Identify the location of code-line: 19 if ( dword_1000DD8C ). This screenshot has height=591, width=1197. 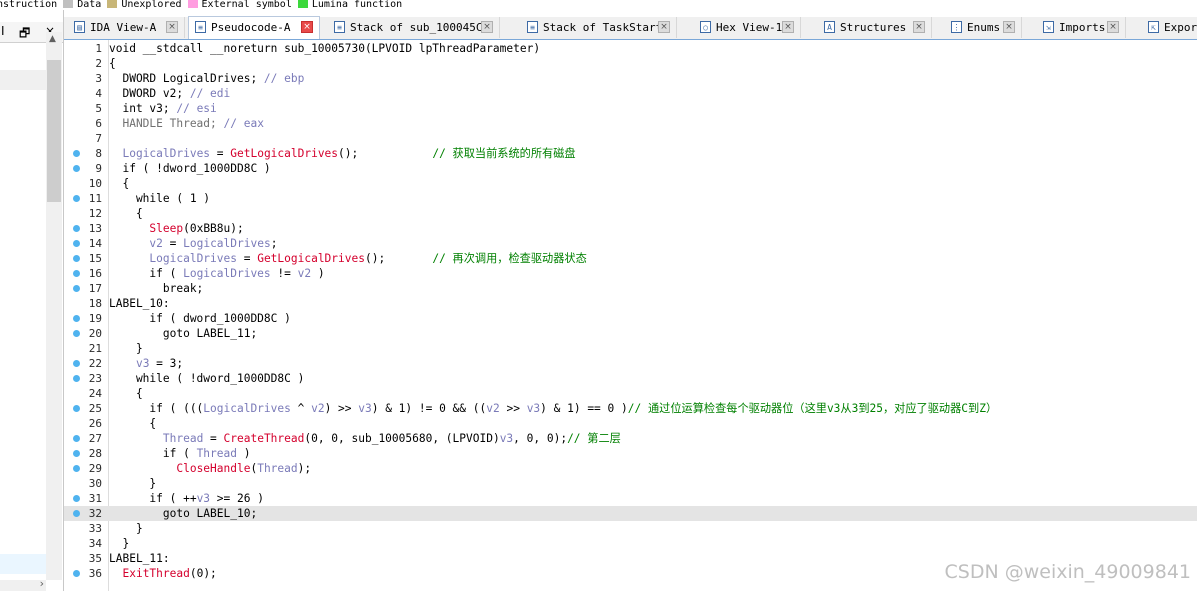
(630, 318).